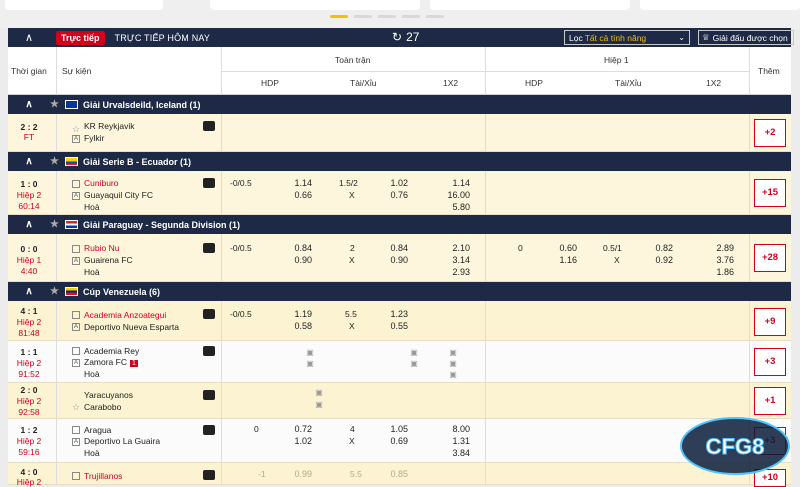 The height and width of the screenshot is (487, 800). What do you see at coordinates (109, 126) in the screenshot?
I see `home-team: KR Reykjavik` at bounding box center [109, 126].